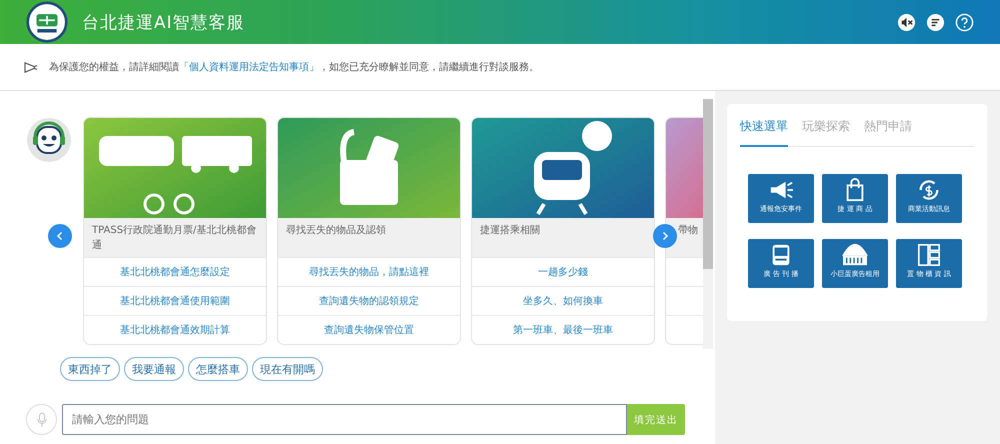  I want to click on robot-avatar-icon, so click(49, 140).